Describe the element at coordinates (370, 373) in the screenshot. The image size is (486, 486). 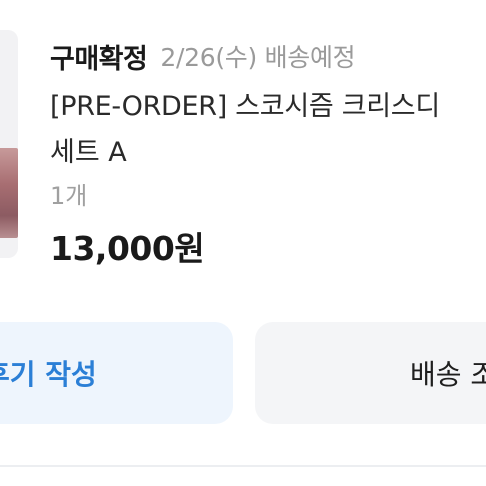
I see `track-shipping-button: 배송 조회` at that location.